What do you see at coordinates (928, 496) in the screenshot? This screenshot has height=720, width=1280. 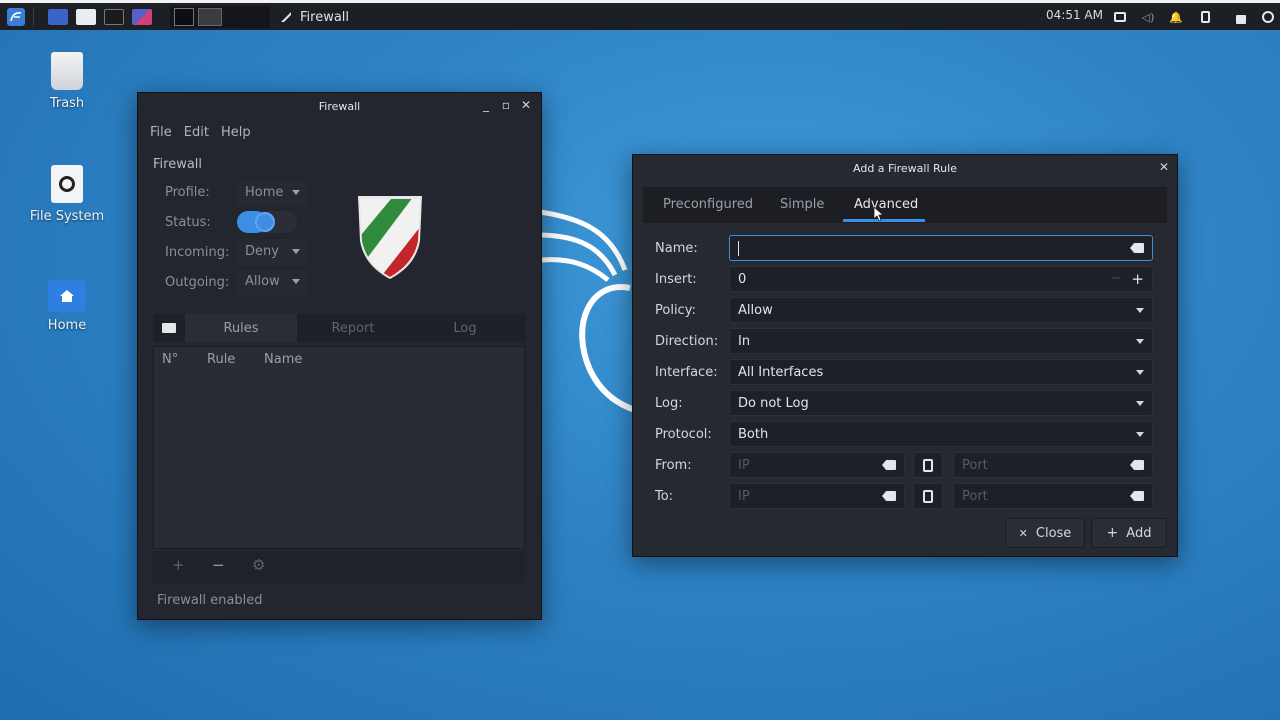 I see `to-copy-button` at bounding box center [928, 496].